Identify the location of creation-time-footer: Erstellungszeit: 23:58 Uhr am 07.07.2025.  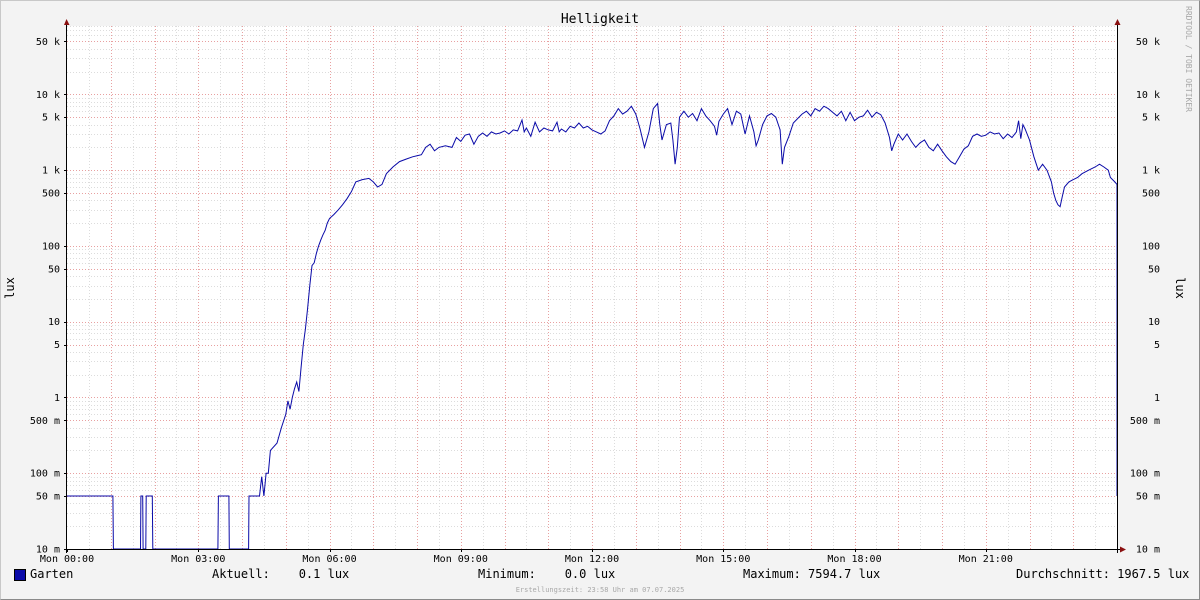
(600, 590).